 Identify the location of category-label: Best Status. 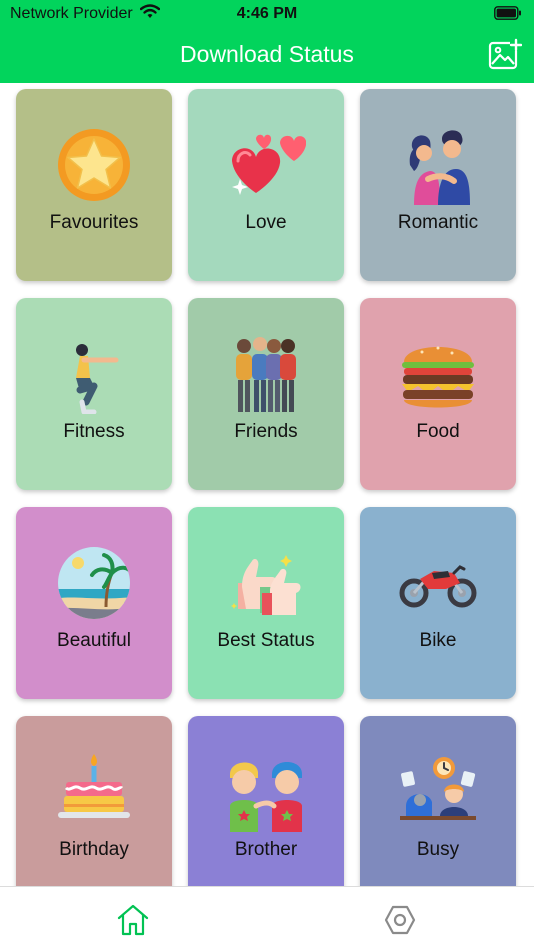
(266, 640).